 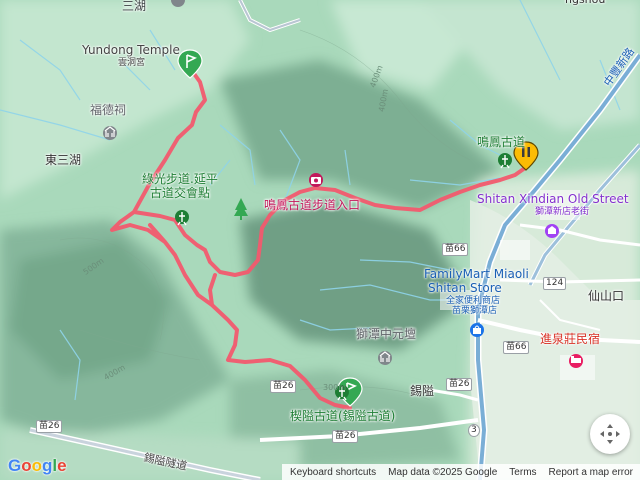 What do you see at coordinates (474, 430) in the screenshot?
I see `road-shield: 3` at bounding box center [474, 430].